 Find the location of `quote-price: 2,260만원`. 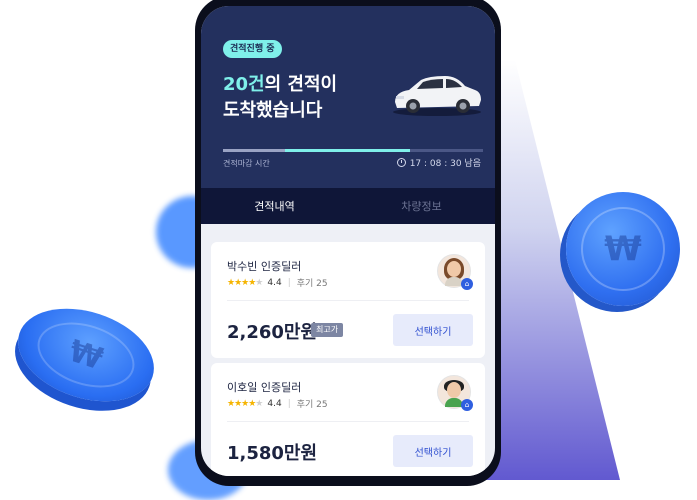

quote-price: 2,260만원 is located at coordinates (272, 332).